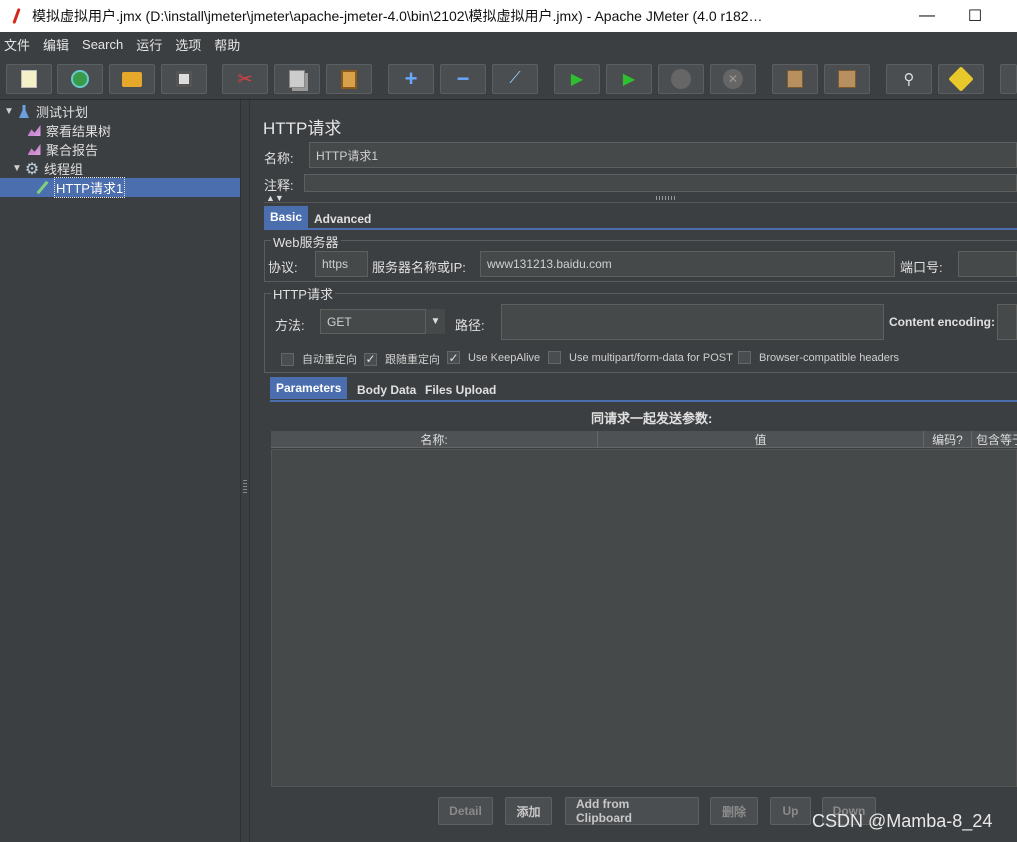 This screenshot has height=842, width=1017. I want to click on follow-redirects-checkbox: ✓ 跟随重定向, so click(402, 359).